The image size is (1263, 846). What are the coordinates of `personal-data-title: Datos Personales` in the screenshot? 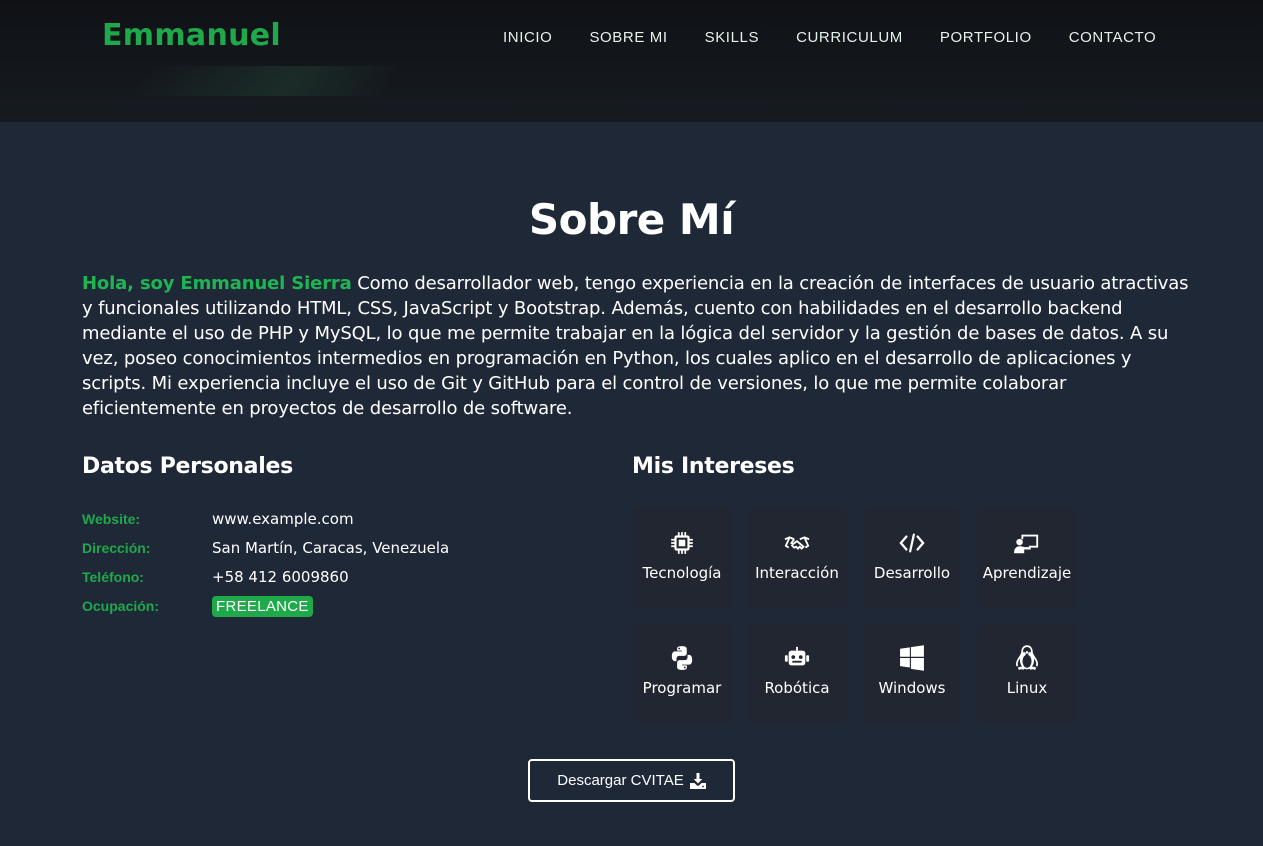 It's located at (187, 466).